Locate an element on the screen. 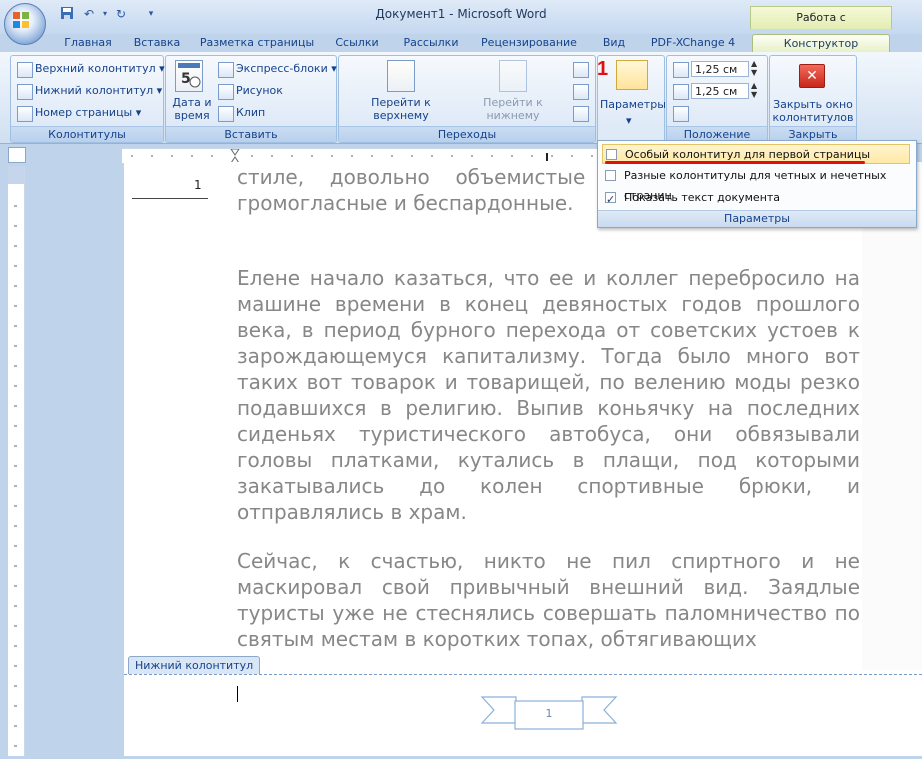 This screenshot has width=922, height=759. footer-icon is located at coordinates (25, 92).